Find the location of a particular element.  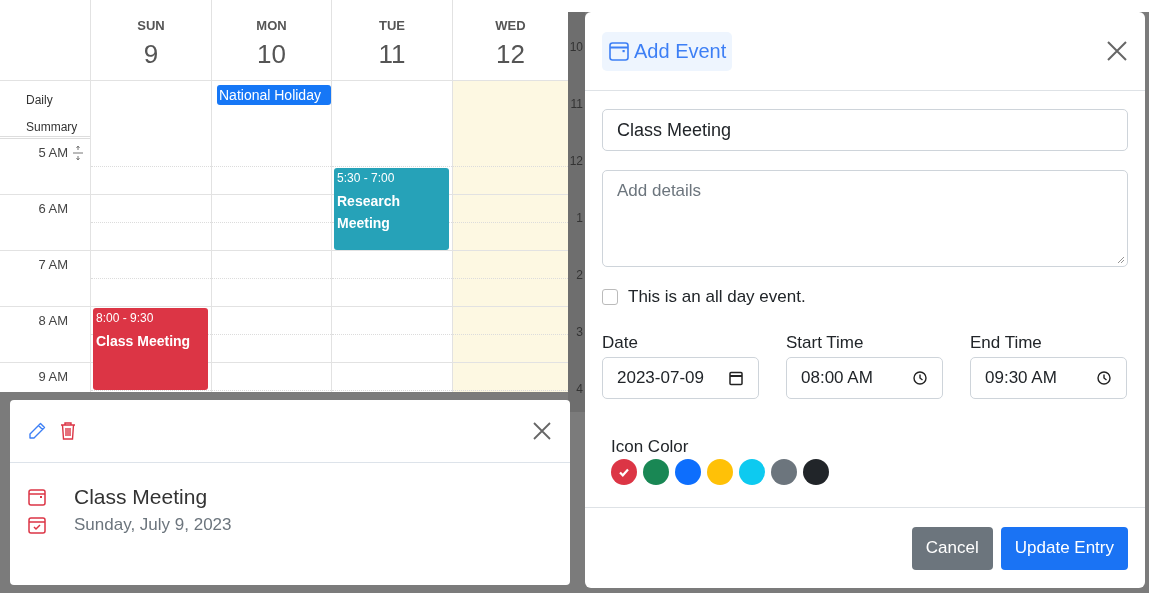

hour-label: 12 is located at coordinates (576, 161).